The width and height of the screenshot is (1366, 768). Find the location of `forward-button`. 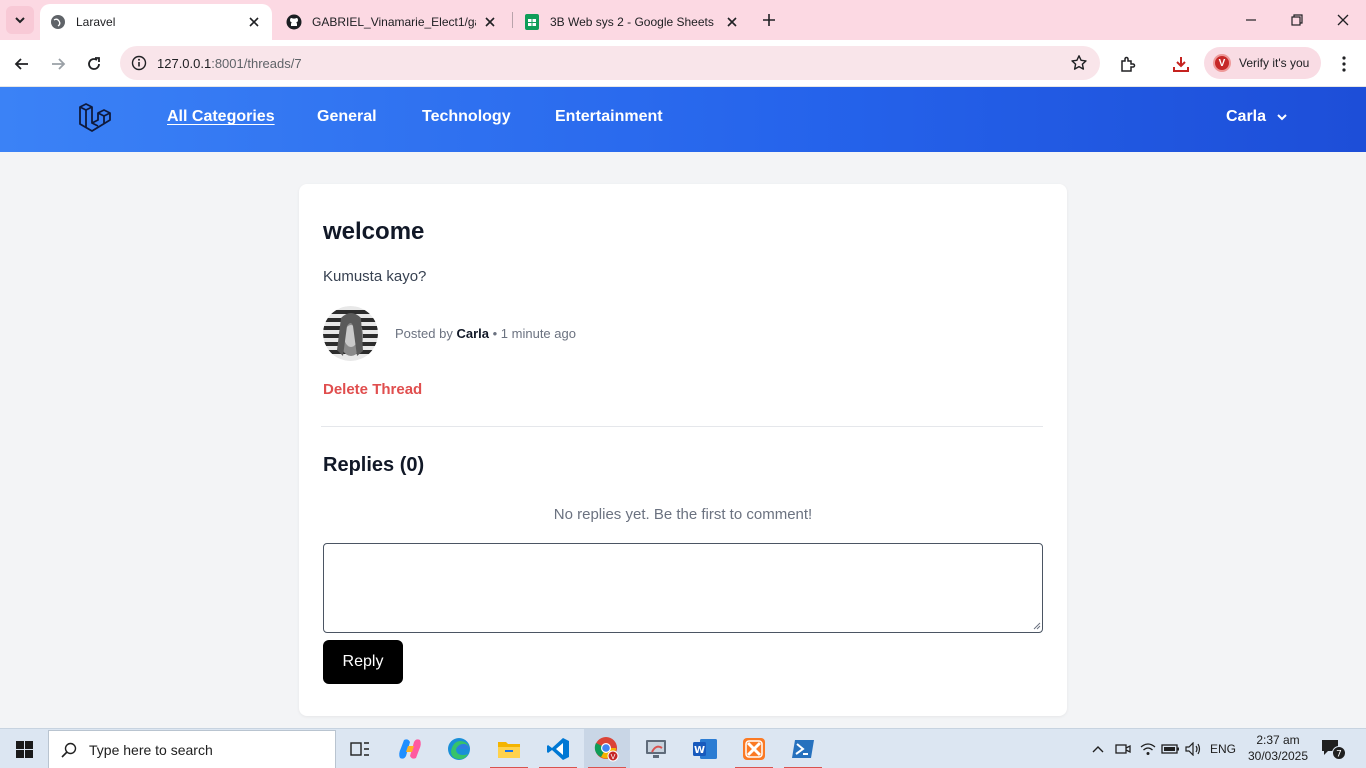

forward-button is located at coordinates (58, 64).